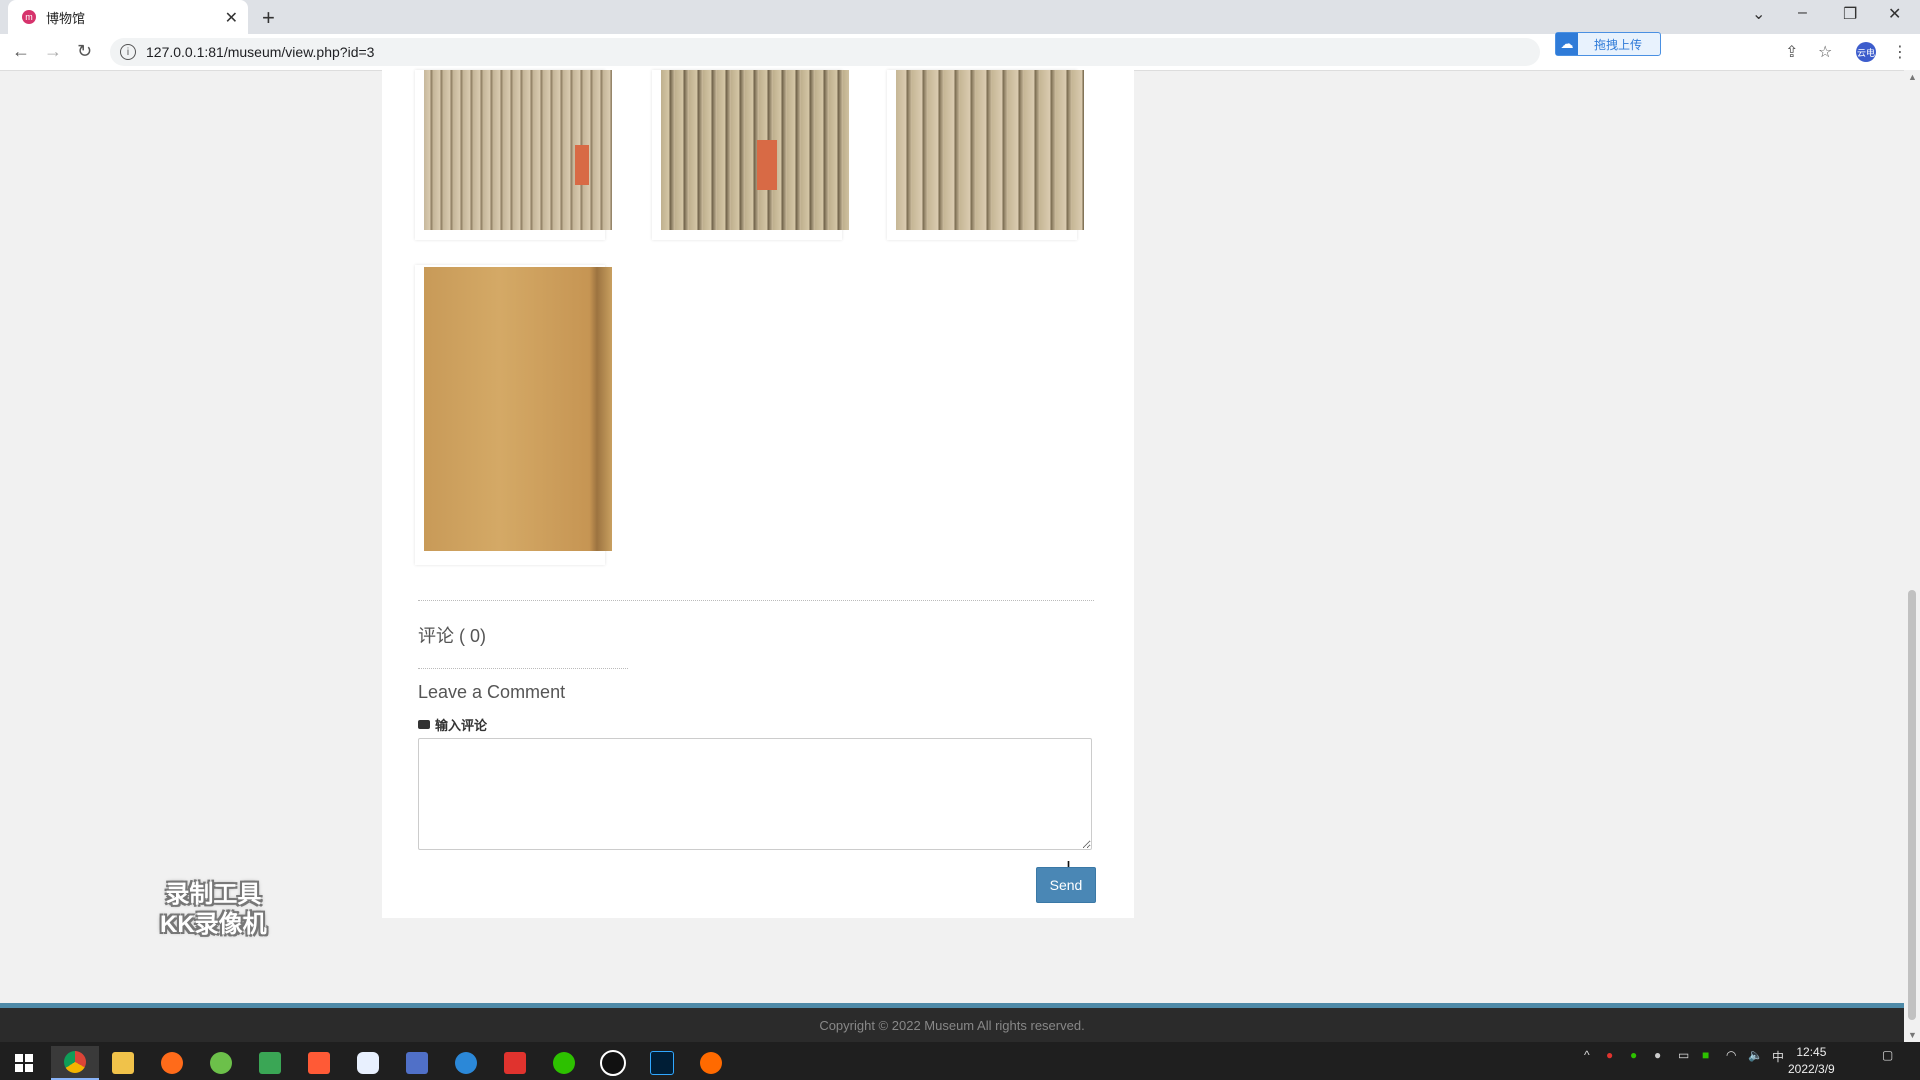  Describe the element at coordinates (66, 18) in the screenshot. I see `tab-title: 博物馆` at that location.